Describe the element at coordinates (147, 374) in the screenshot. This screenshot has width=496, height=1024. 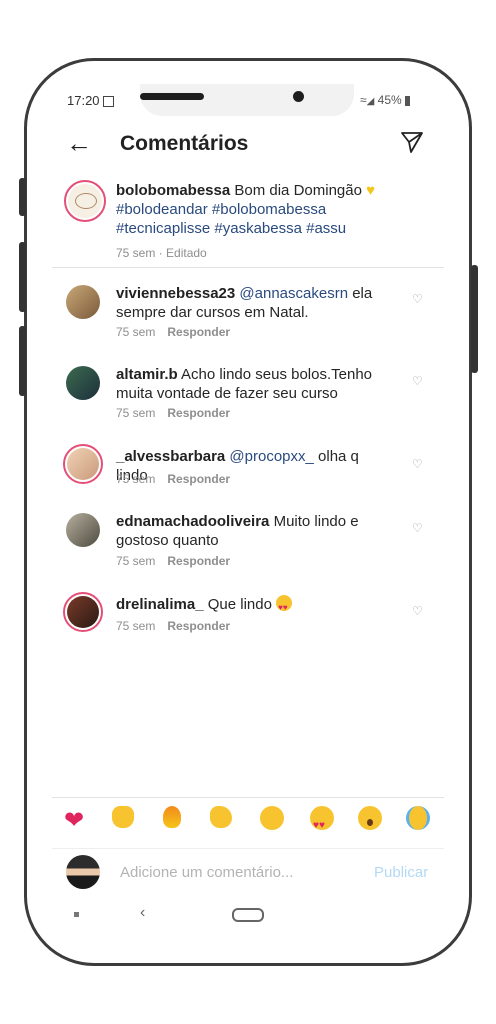
I see `comment-username: altamir.b` at that location.